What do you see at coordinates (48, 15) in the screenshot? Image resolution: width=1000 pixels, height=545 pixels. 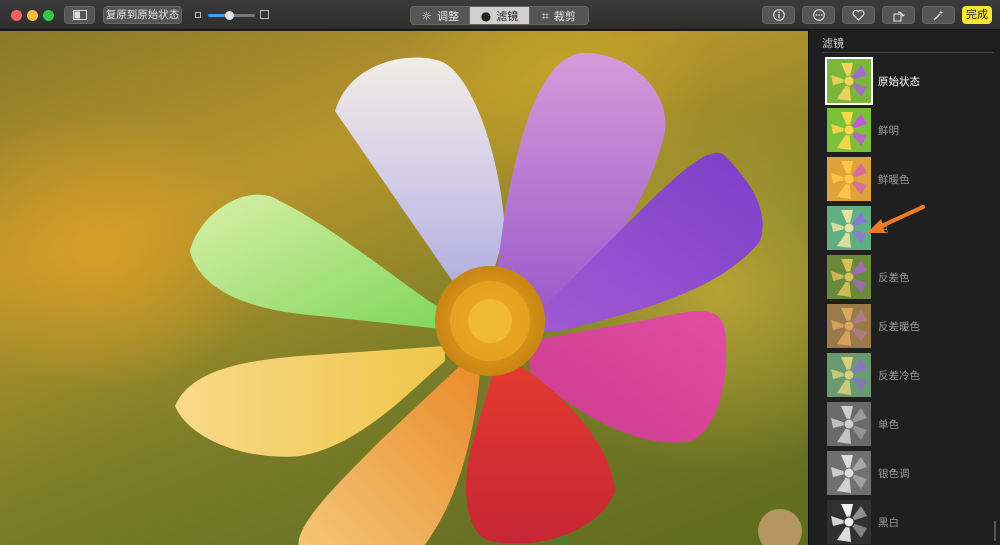 I see `zoom-button` at bounding box center [48, 15].